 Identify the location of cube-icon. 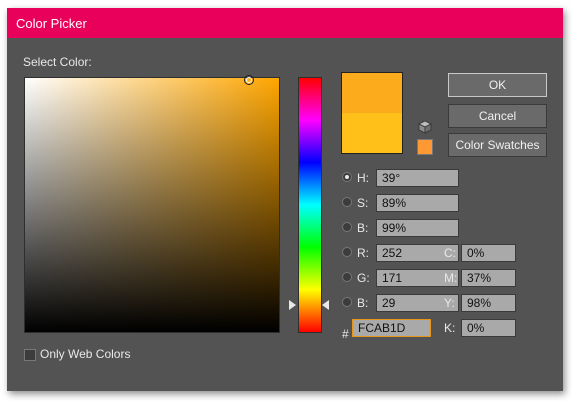
(425, 127).